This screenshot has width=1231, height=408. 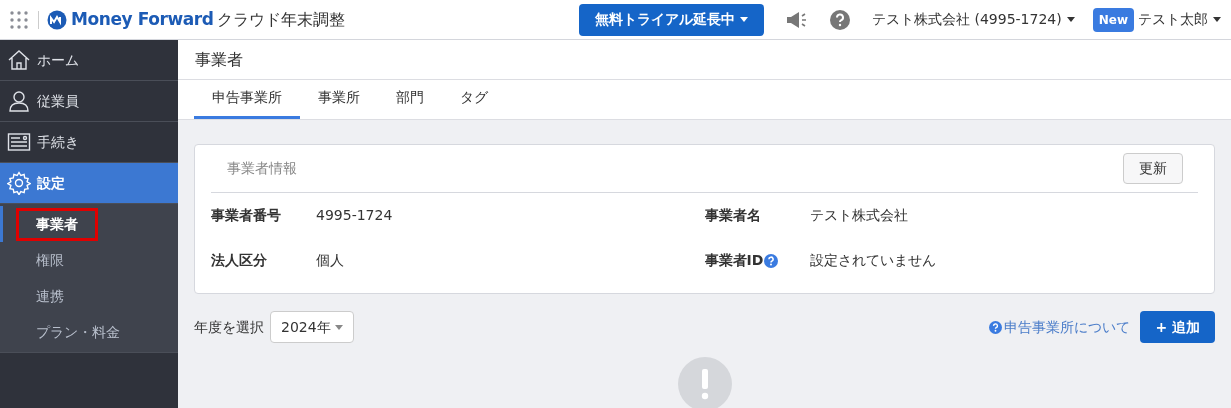 I want to click on sidebar-subitem: 権限, so click(x=50, y=260).